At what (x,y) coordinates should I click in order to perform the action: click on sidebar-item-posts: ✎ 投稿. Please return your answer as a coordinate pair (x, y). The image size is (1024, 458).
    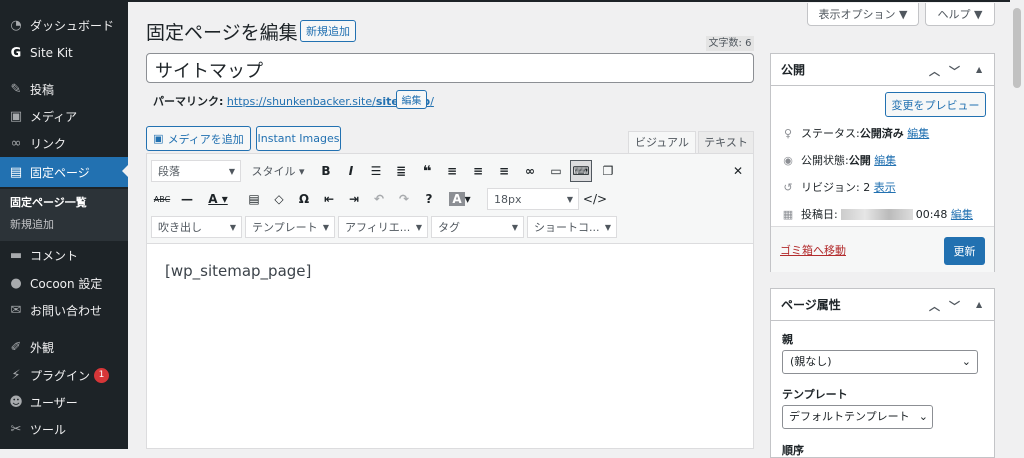
    Looking at the image, I should click on (64, 89).